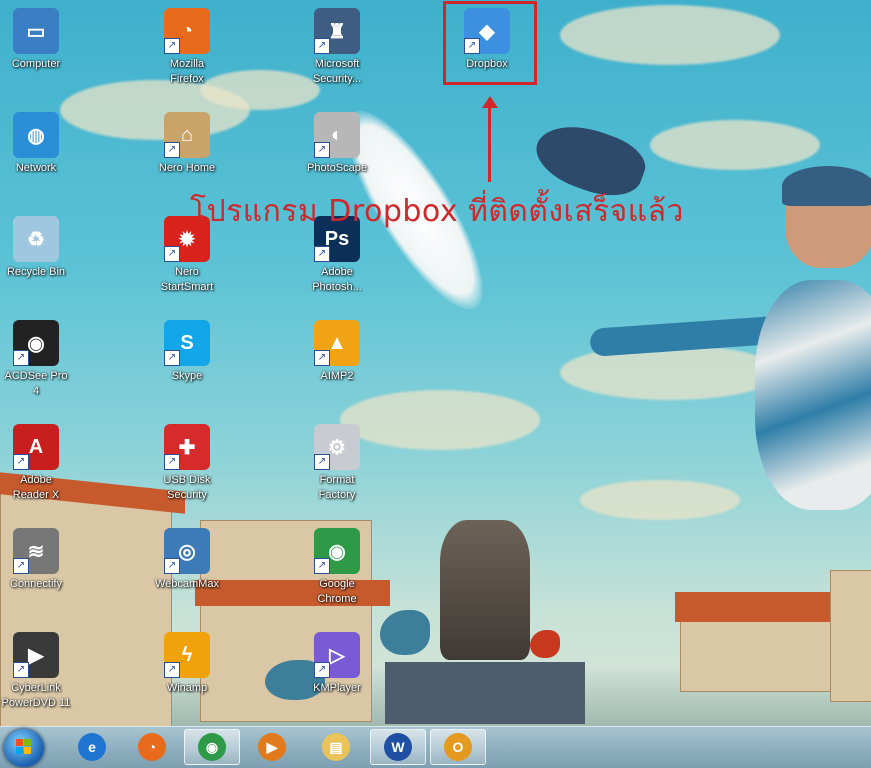 This screenshot has width=871, height=768. I want to click on chrome-icon: ◉, so click(212, 747).